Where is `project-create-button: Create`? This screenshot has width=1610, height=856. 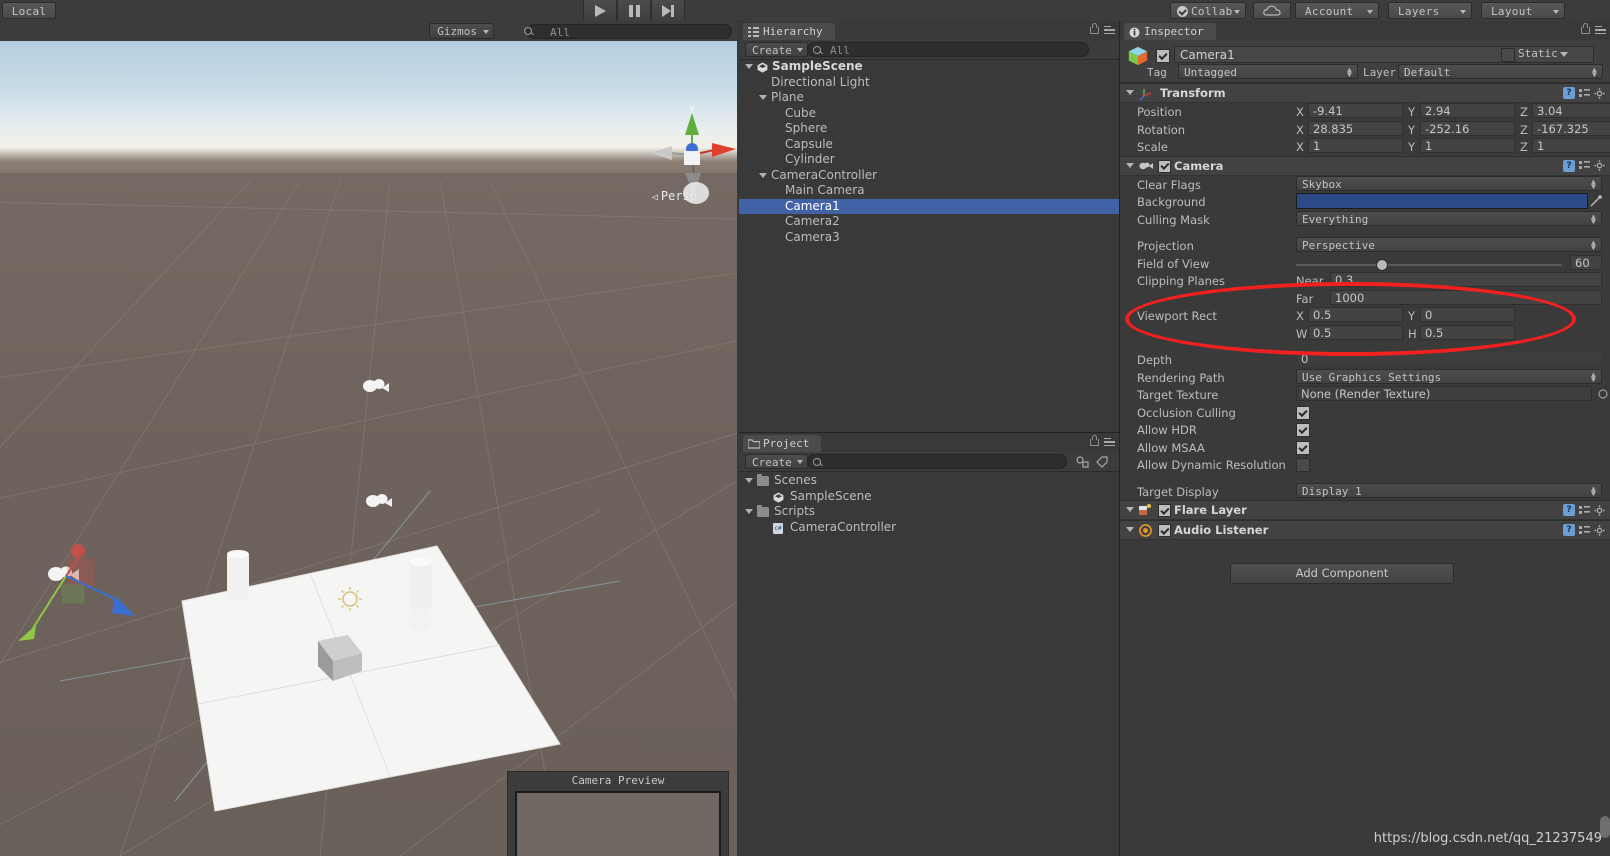 project-create-button: Create is located at coordinates (776, 461).